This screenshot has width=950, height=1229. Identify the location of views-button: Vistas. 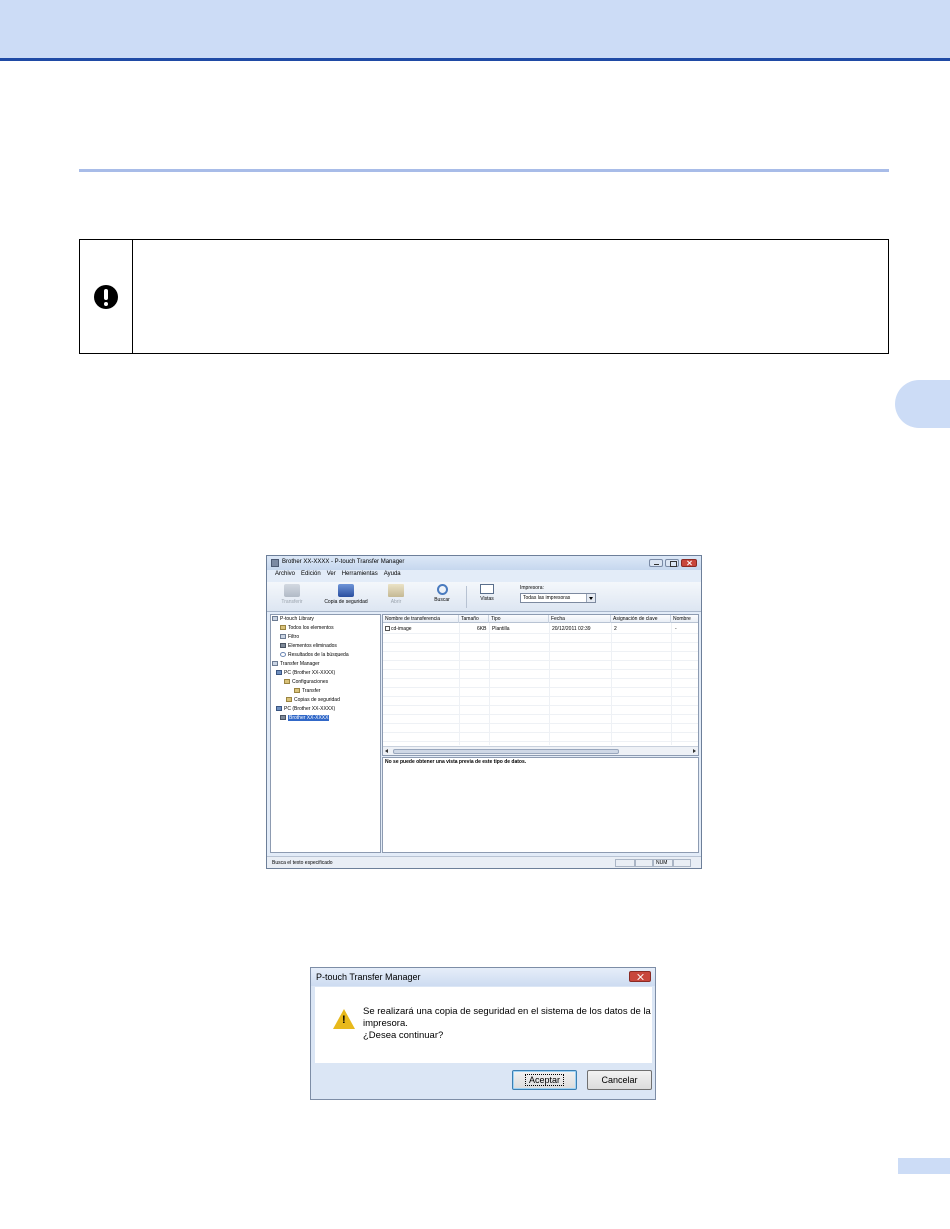
(487, 593).